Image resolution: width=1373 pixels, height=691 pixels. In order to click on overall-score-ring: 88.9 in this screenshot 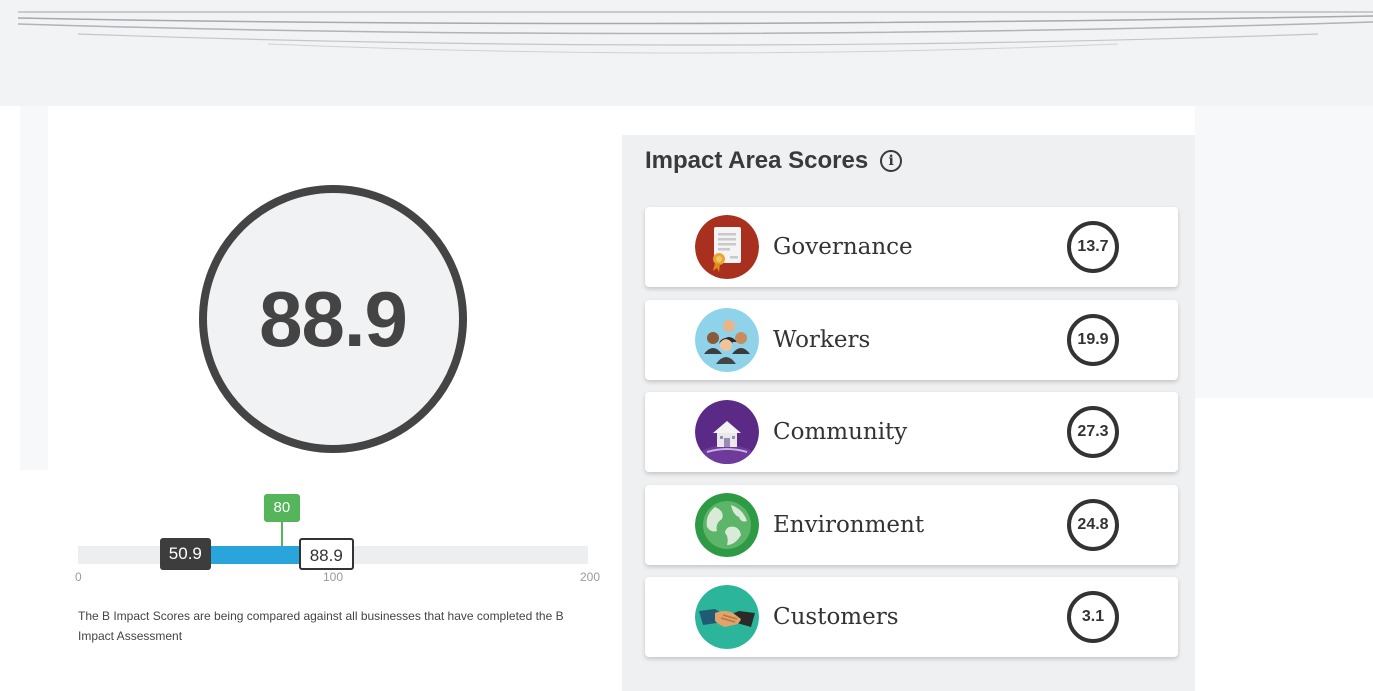, I will do `click(333, 319)`.